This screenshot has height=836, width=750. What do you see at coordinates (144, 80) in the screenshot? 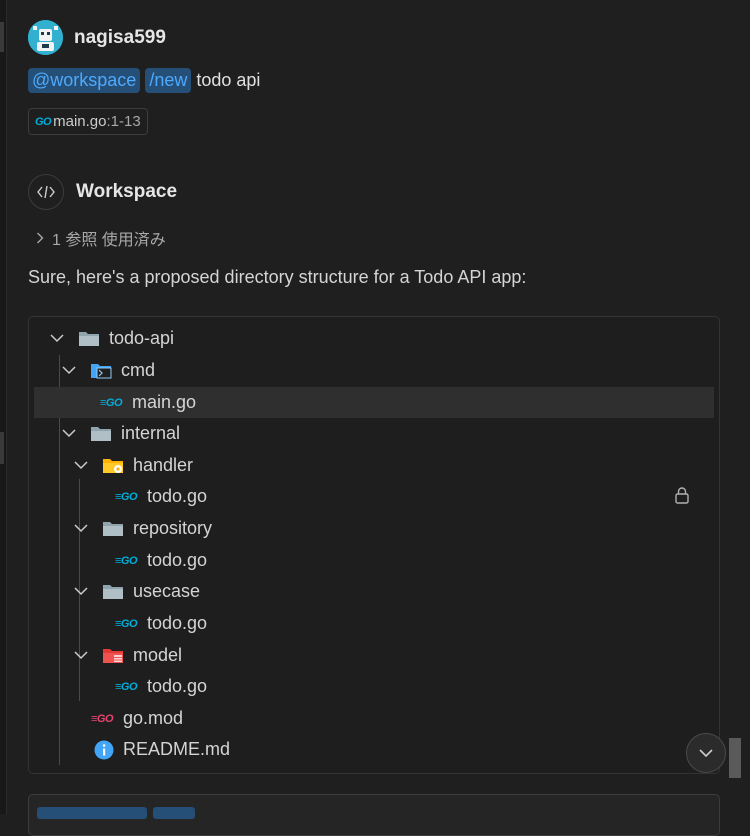
I see `user-prompt: @workspace /new todo api` at bounding box center [144, 80].